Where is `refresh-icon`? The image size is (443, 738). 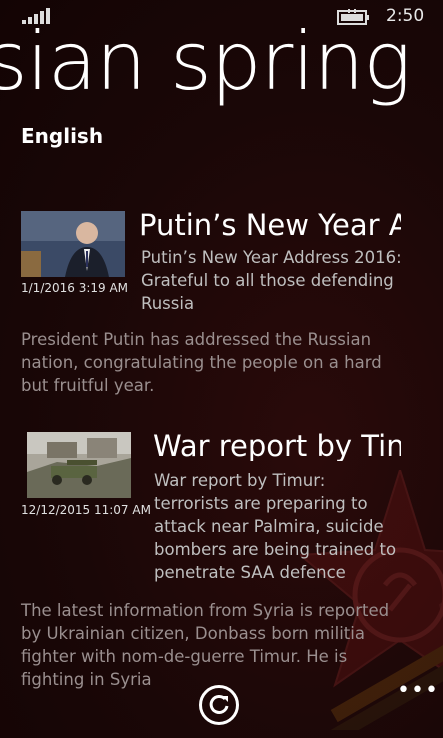 refresh-icon is located at coordinates (219, 704).